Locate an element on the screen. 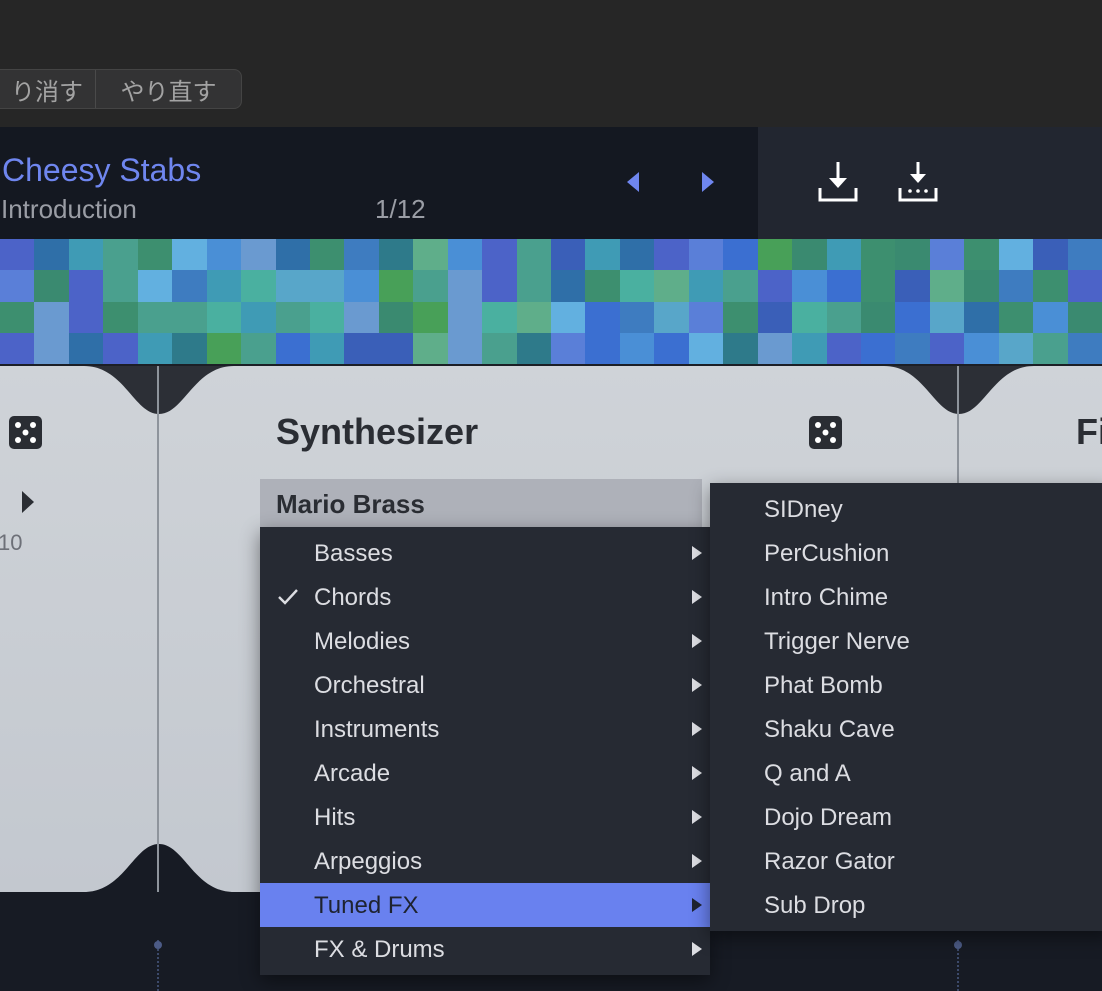 The height and width of the screenshot is (991, 1102). menu-item-instruments: Instruments is located at coordinates (485, 729).